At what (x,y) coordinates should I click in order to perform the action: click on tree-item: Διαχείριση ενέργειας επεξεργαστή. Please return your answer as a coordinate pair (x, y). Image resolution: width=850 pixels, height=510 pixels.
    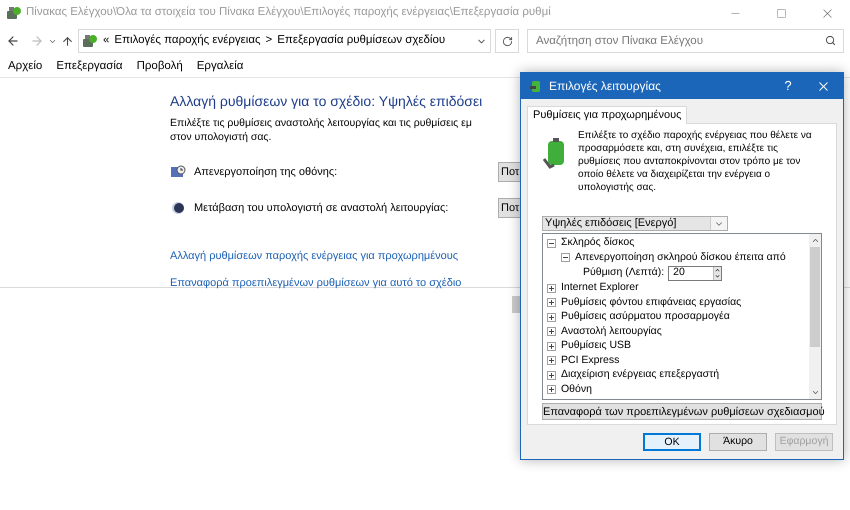
    Looking at the image, I should click on (640, 375).